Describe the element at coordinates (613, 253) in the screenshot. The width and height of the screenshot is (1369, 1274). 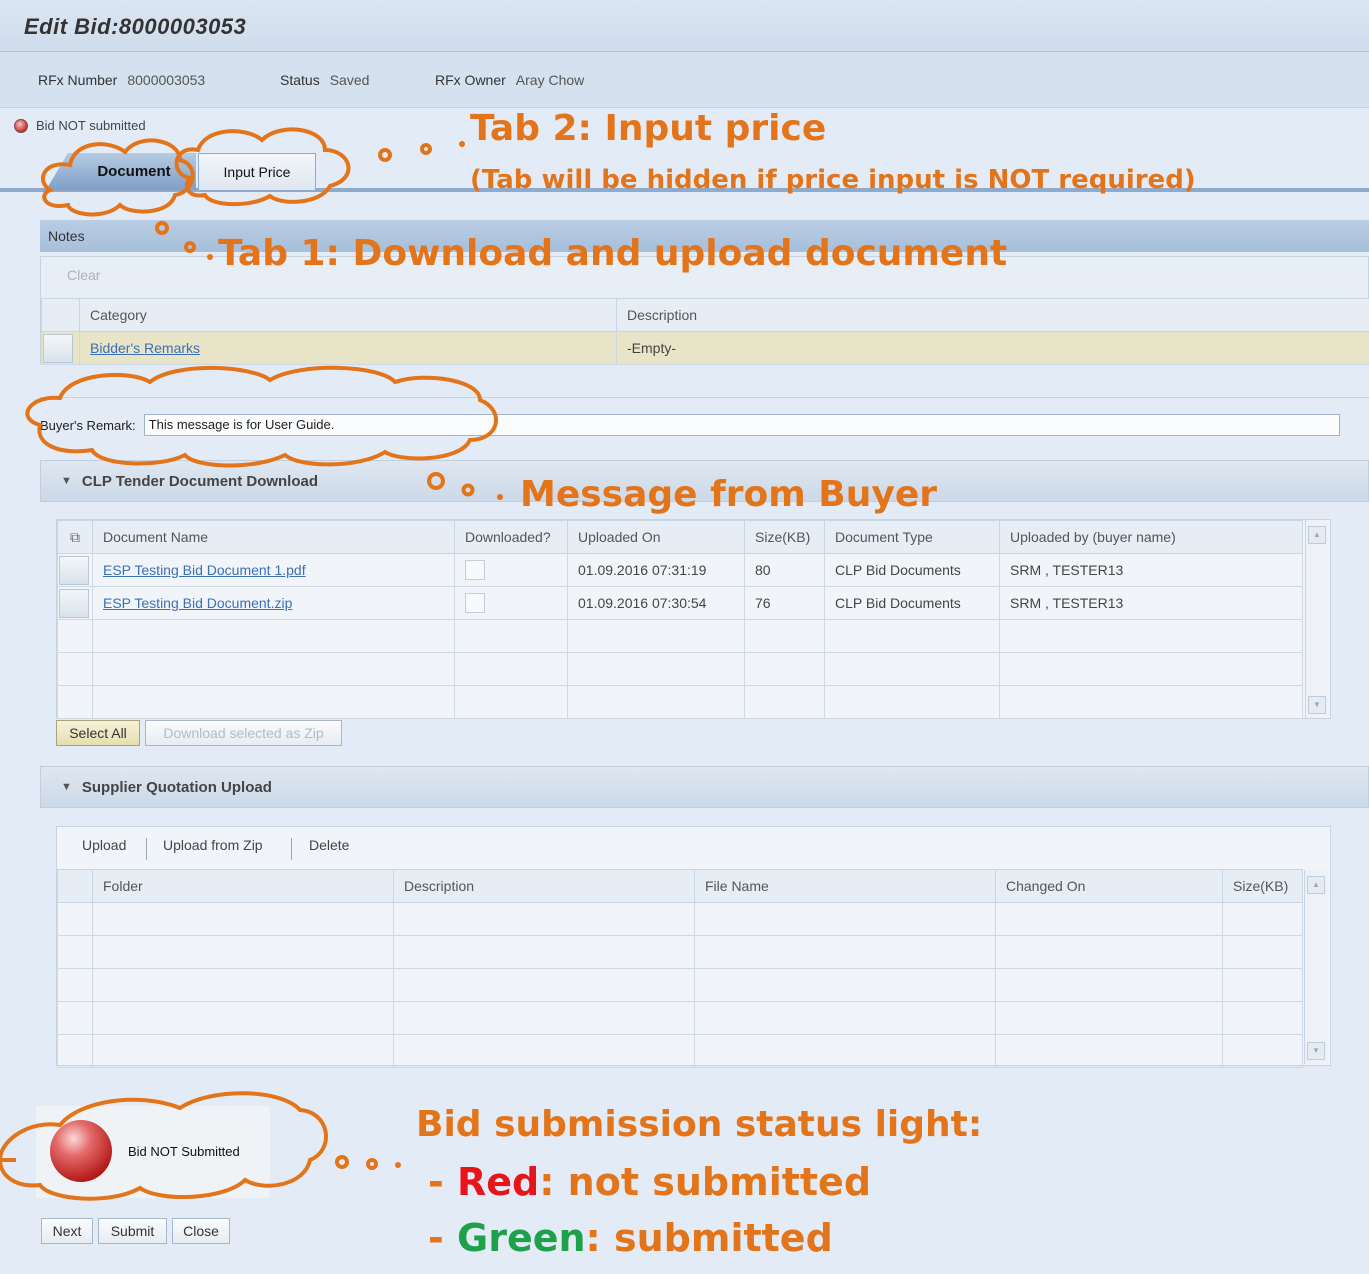
I see `annotation-tab1: Tab 1: Download and upload document` at that location.